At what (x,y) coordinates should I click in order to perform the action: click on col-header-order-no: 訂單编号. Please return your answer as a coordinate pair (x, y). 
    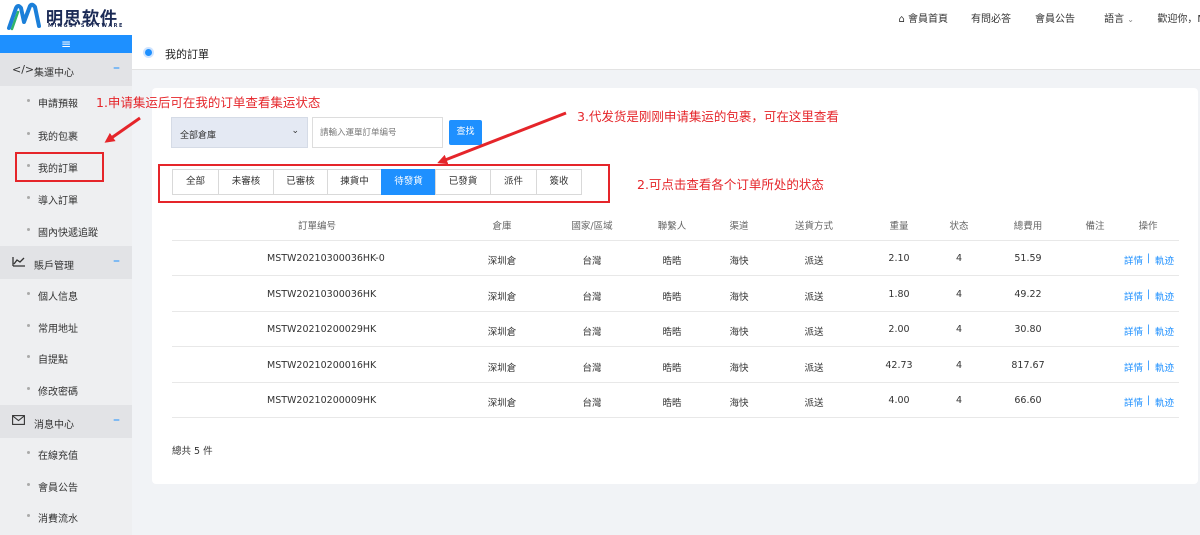
    Looking at the image, I should click on (316, 226).